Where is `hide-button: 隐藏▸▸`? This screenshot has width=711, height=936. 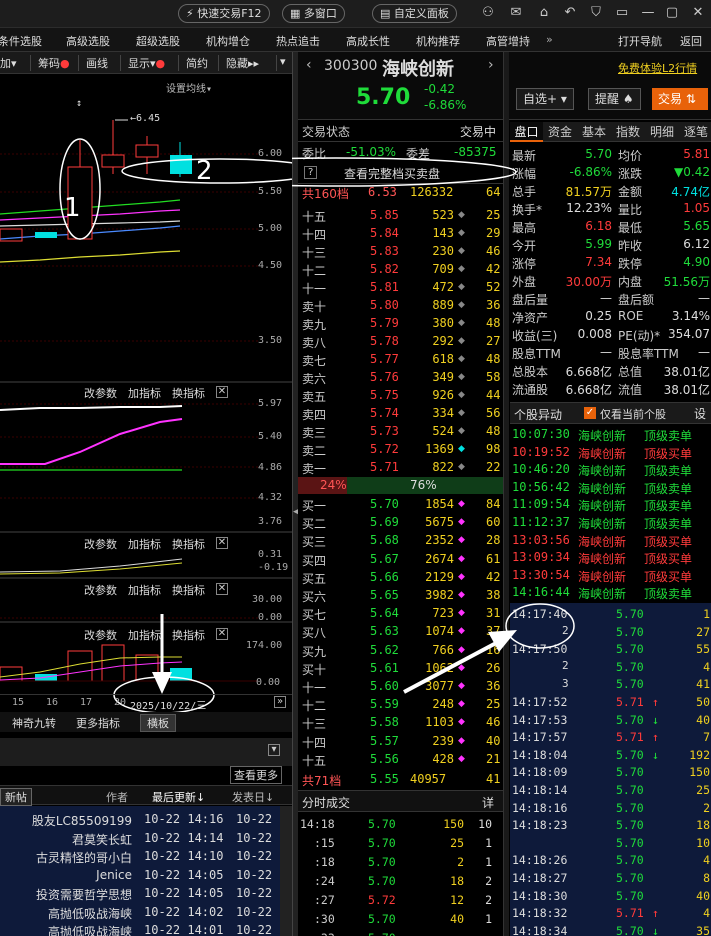
hide-button: 隐藏▸▸ is located at coordinates (242, 63).